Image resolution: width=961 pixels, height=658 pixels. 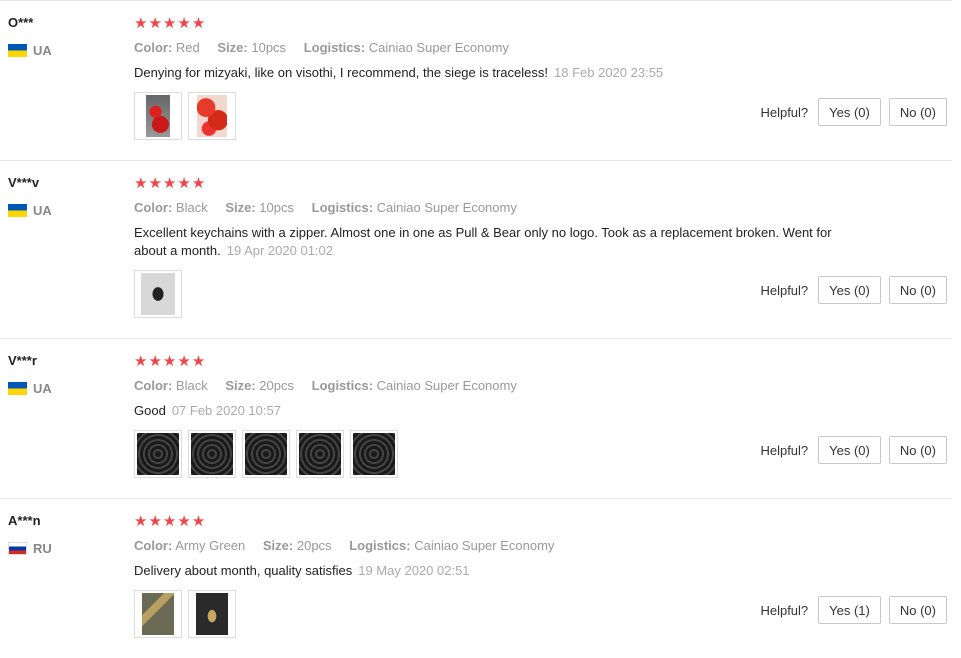 What do you see at coordinates (150, 410) in the screenshot?
I see `review-body: Good` at bounding box center [150, 410].